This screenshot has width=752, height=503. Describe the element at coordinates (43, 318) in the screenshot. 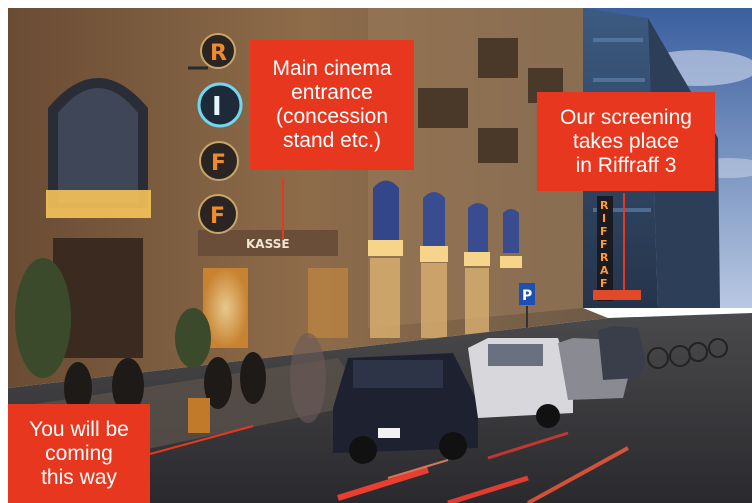

I see `tree` at that location.